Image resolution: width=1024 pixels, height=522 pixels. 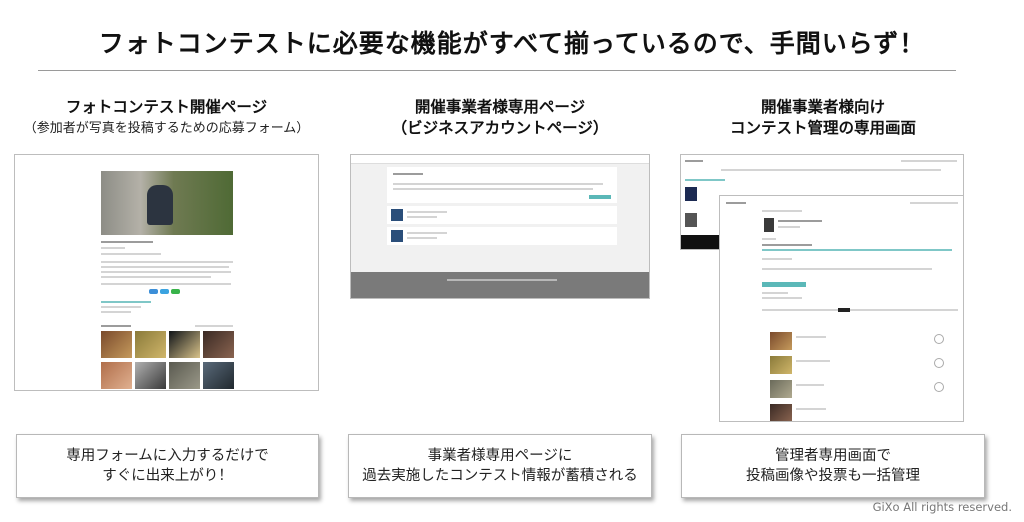 What do you see at coordinates (160, 205) in the screenshot?
I see `hero-photo-person` at bounding box center [160, 205].